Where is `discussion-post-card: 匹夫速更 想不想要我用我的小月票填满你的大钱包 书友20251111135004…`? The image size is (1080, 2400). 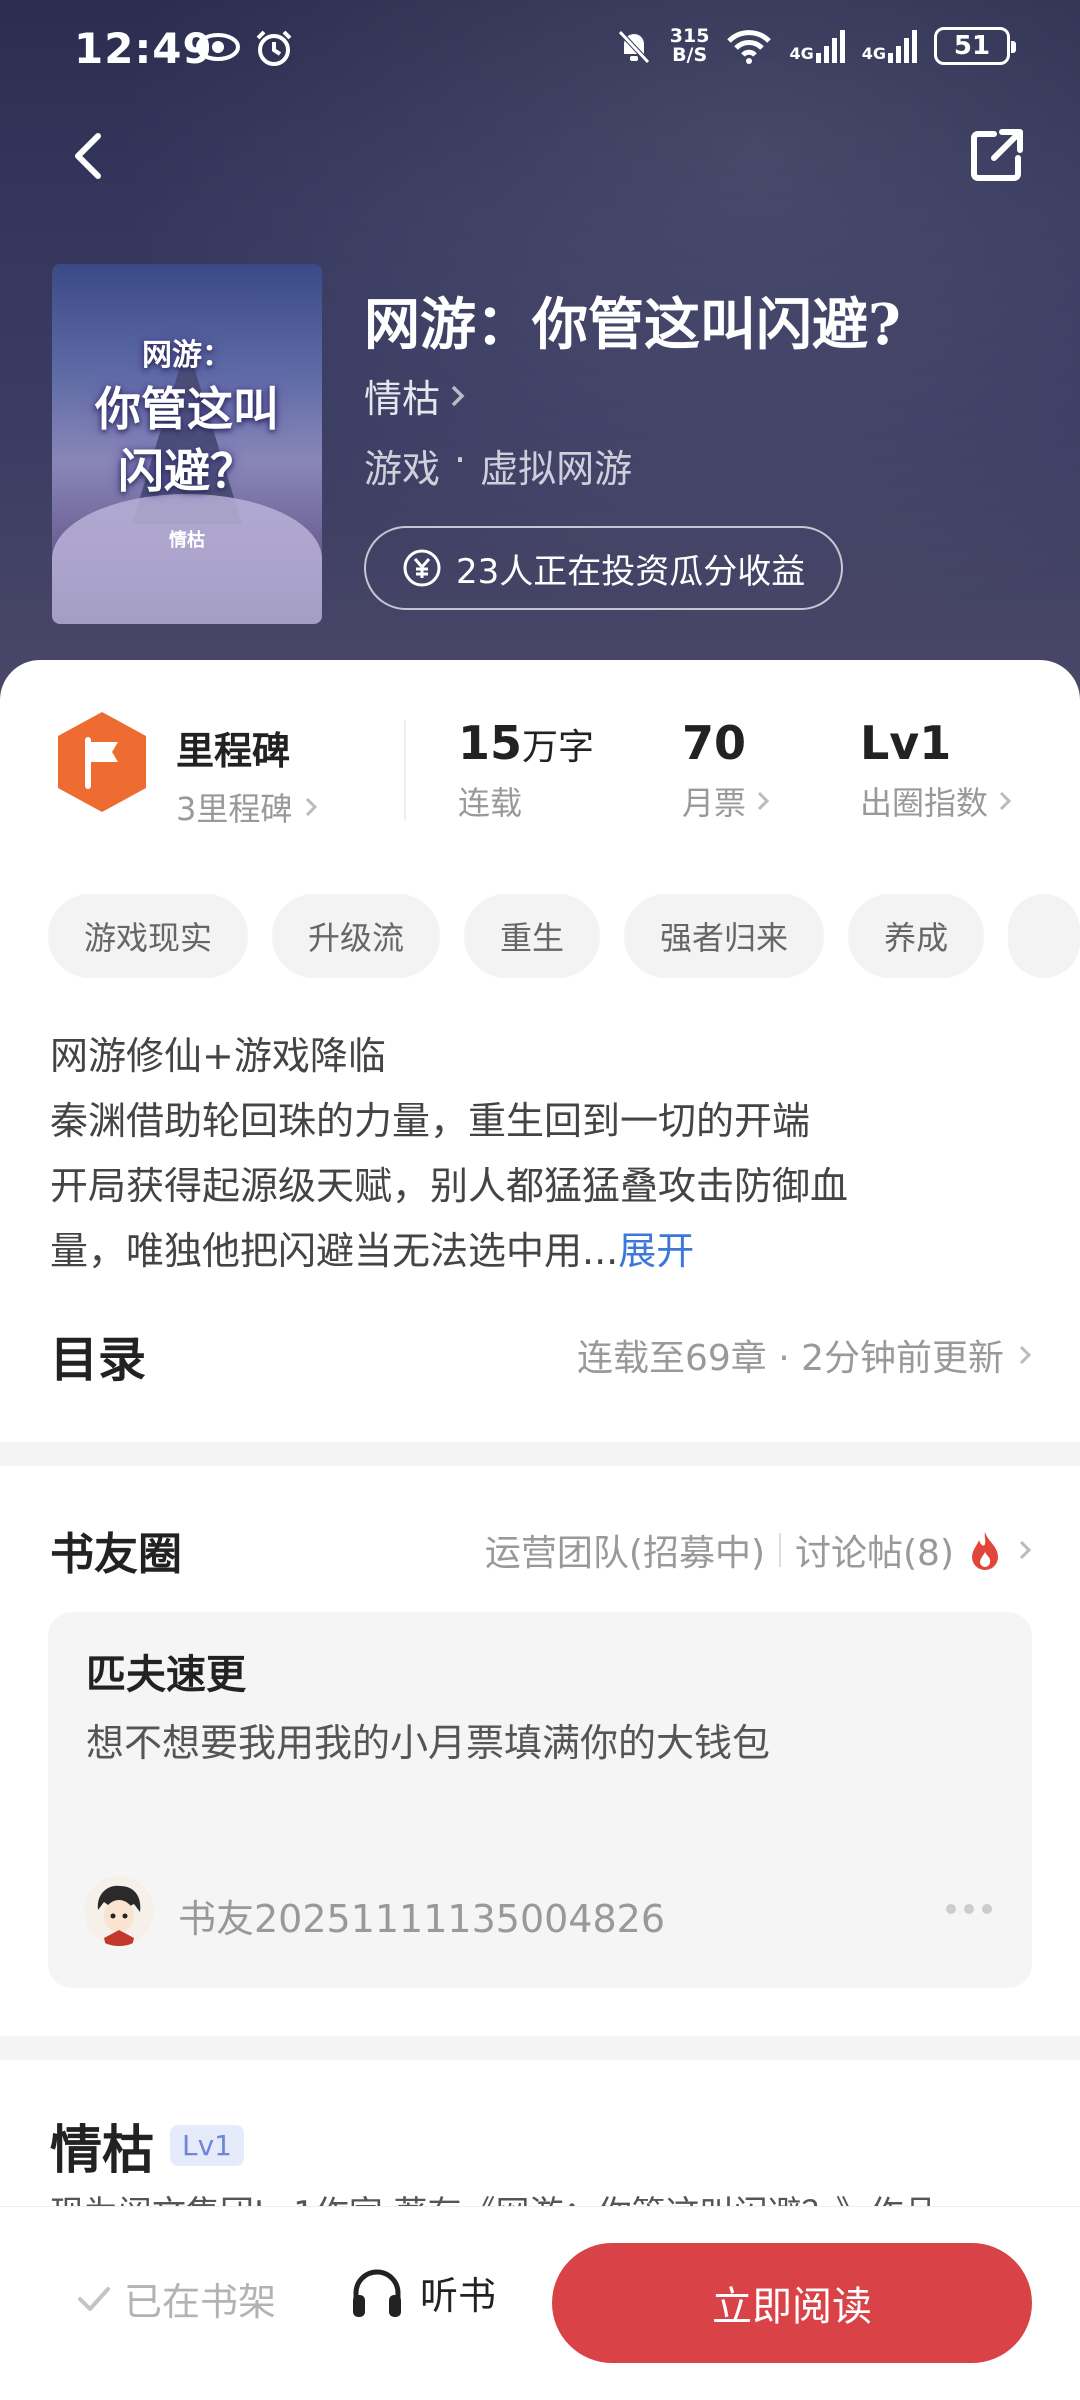
discussion-post-card: 匹夫速更 想不想要我用我的小月票填满你的大钱包 书友20251111135004… is located at coordinates (540, 1800).